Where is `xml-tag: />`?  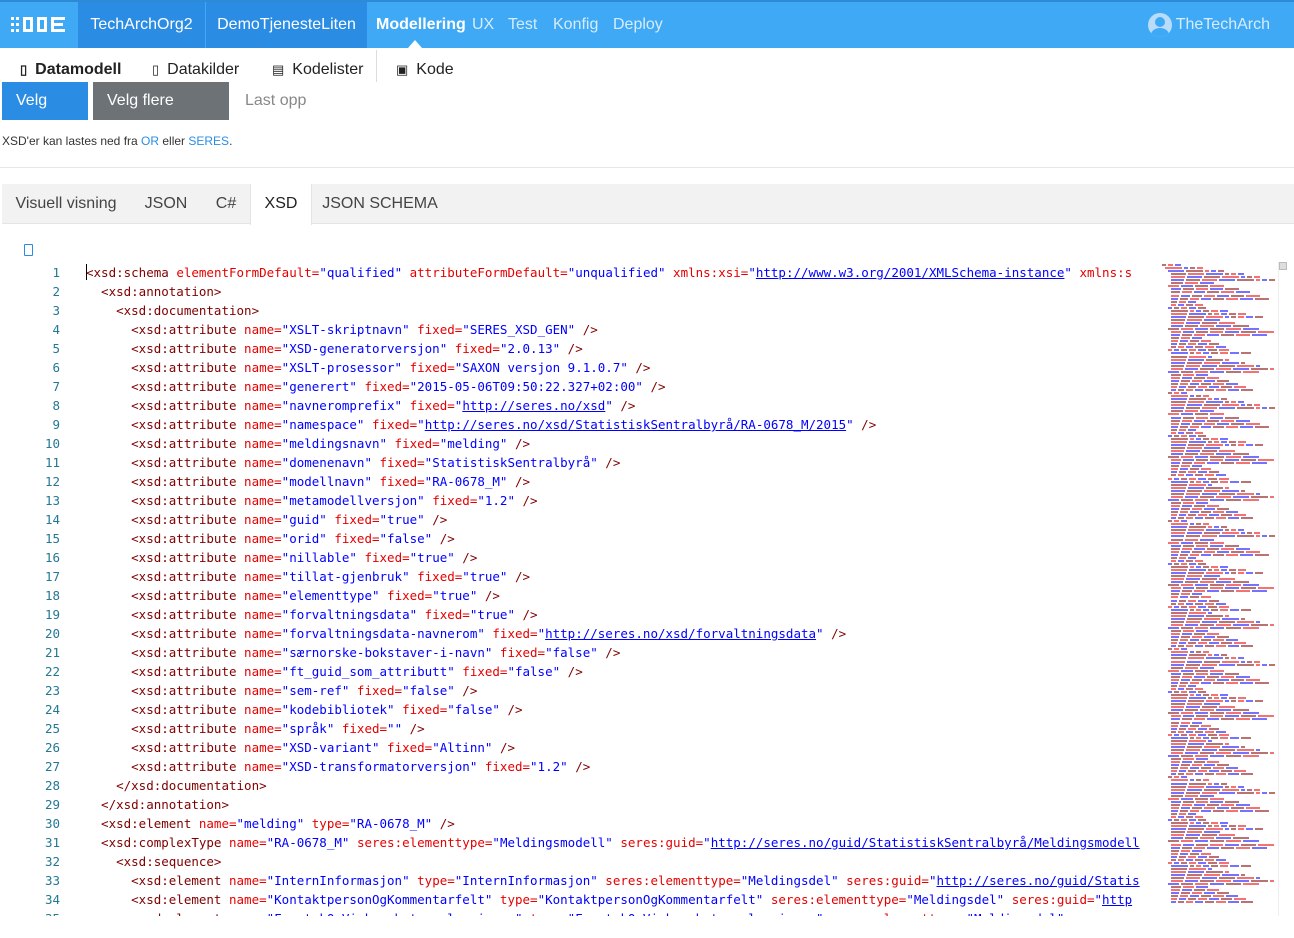
xml-tag: /> is located at coordinates (571, 671).